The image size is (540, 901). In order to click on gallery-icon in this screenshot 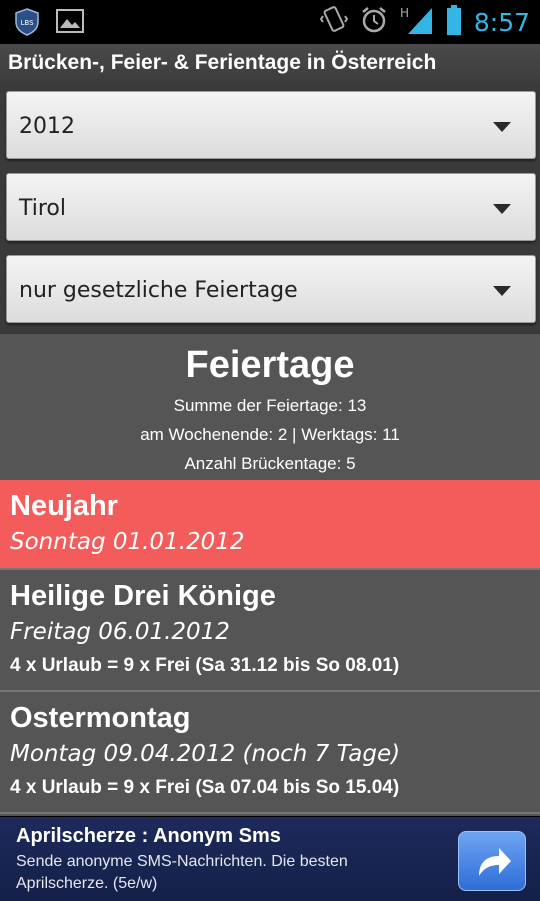, I will do `click(70, 24)`.